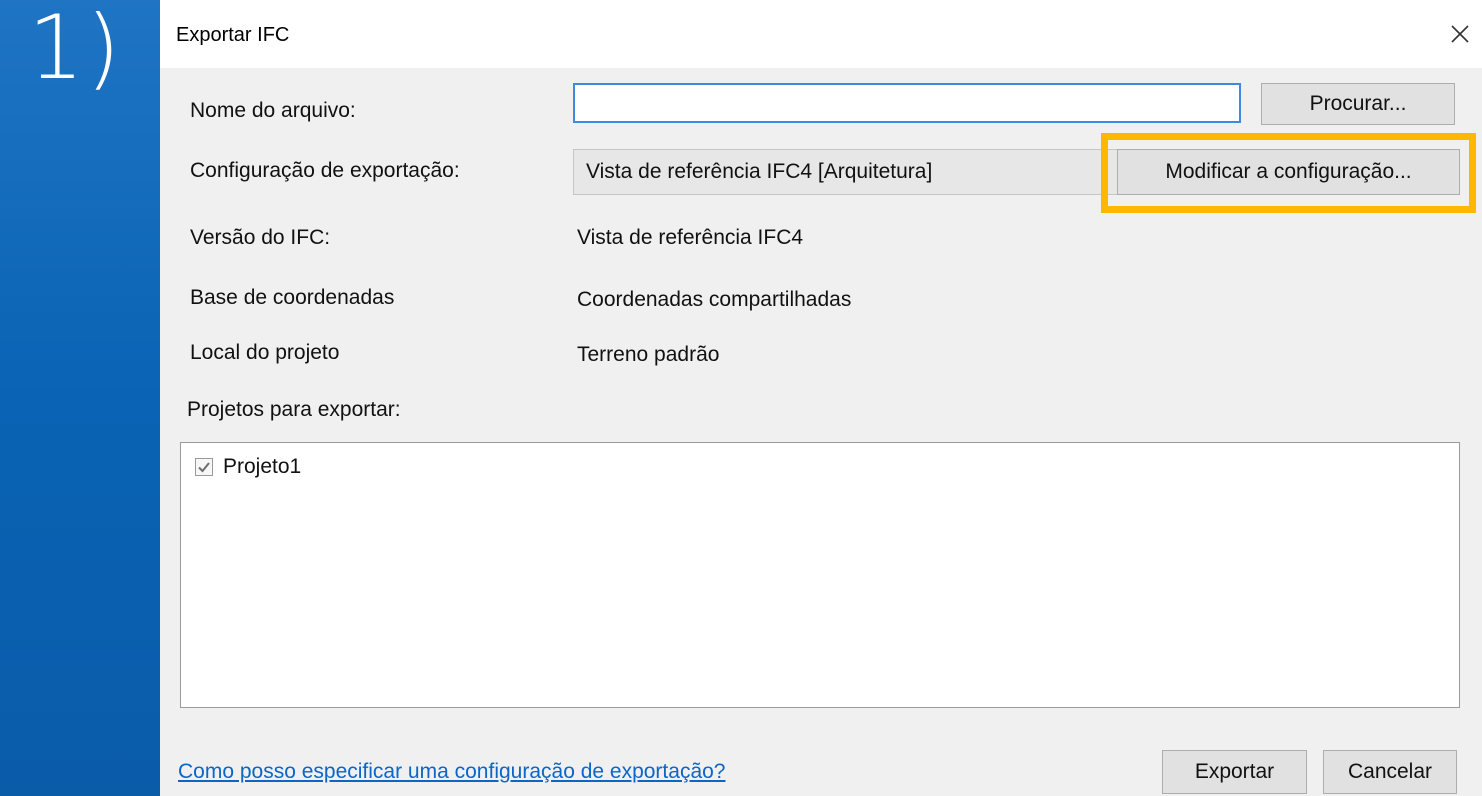  Describe the element at coordinates (1390, 772) in the screenshot. I see `cancel-button: Cancelar` at that location.